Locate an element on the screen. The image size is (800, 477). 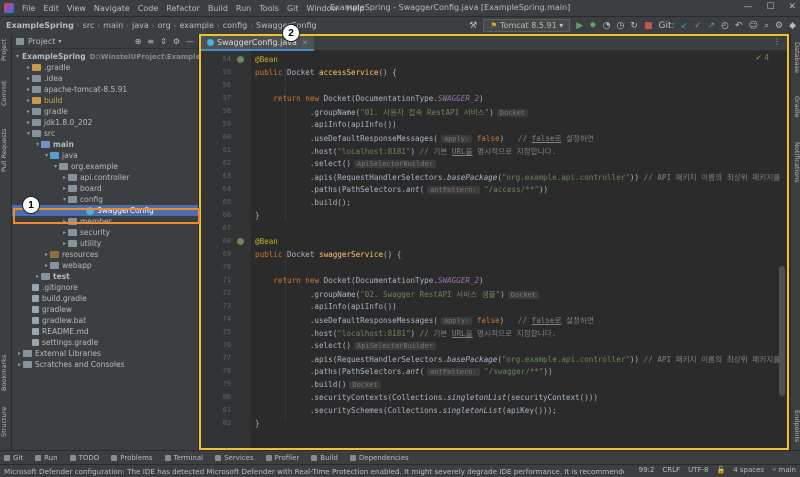
rollback-icon: ↶ is located at coordinates (739, 26).